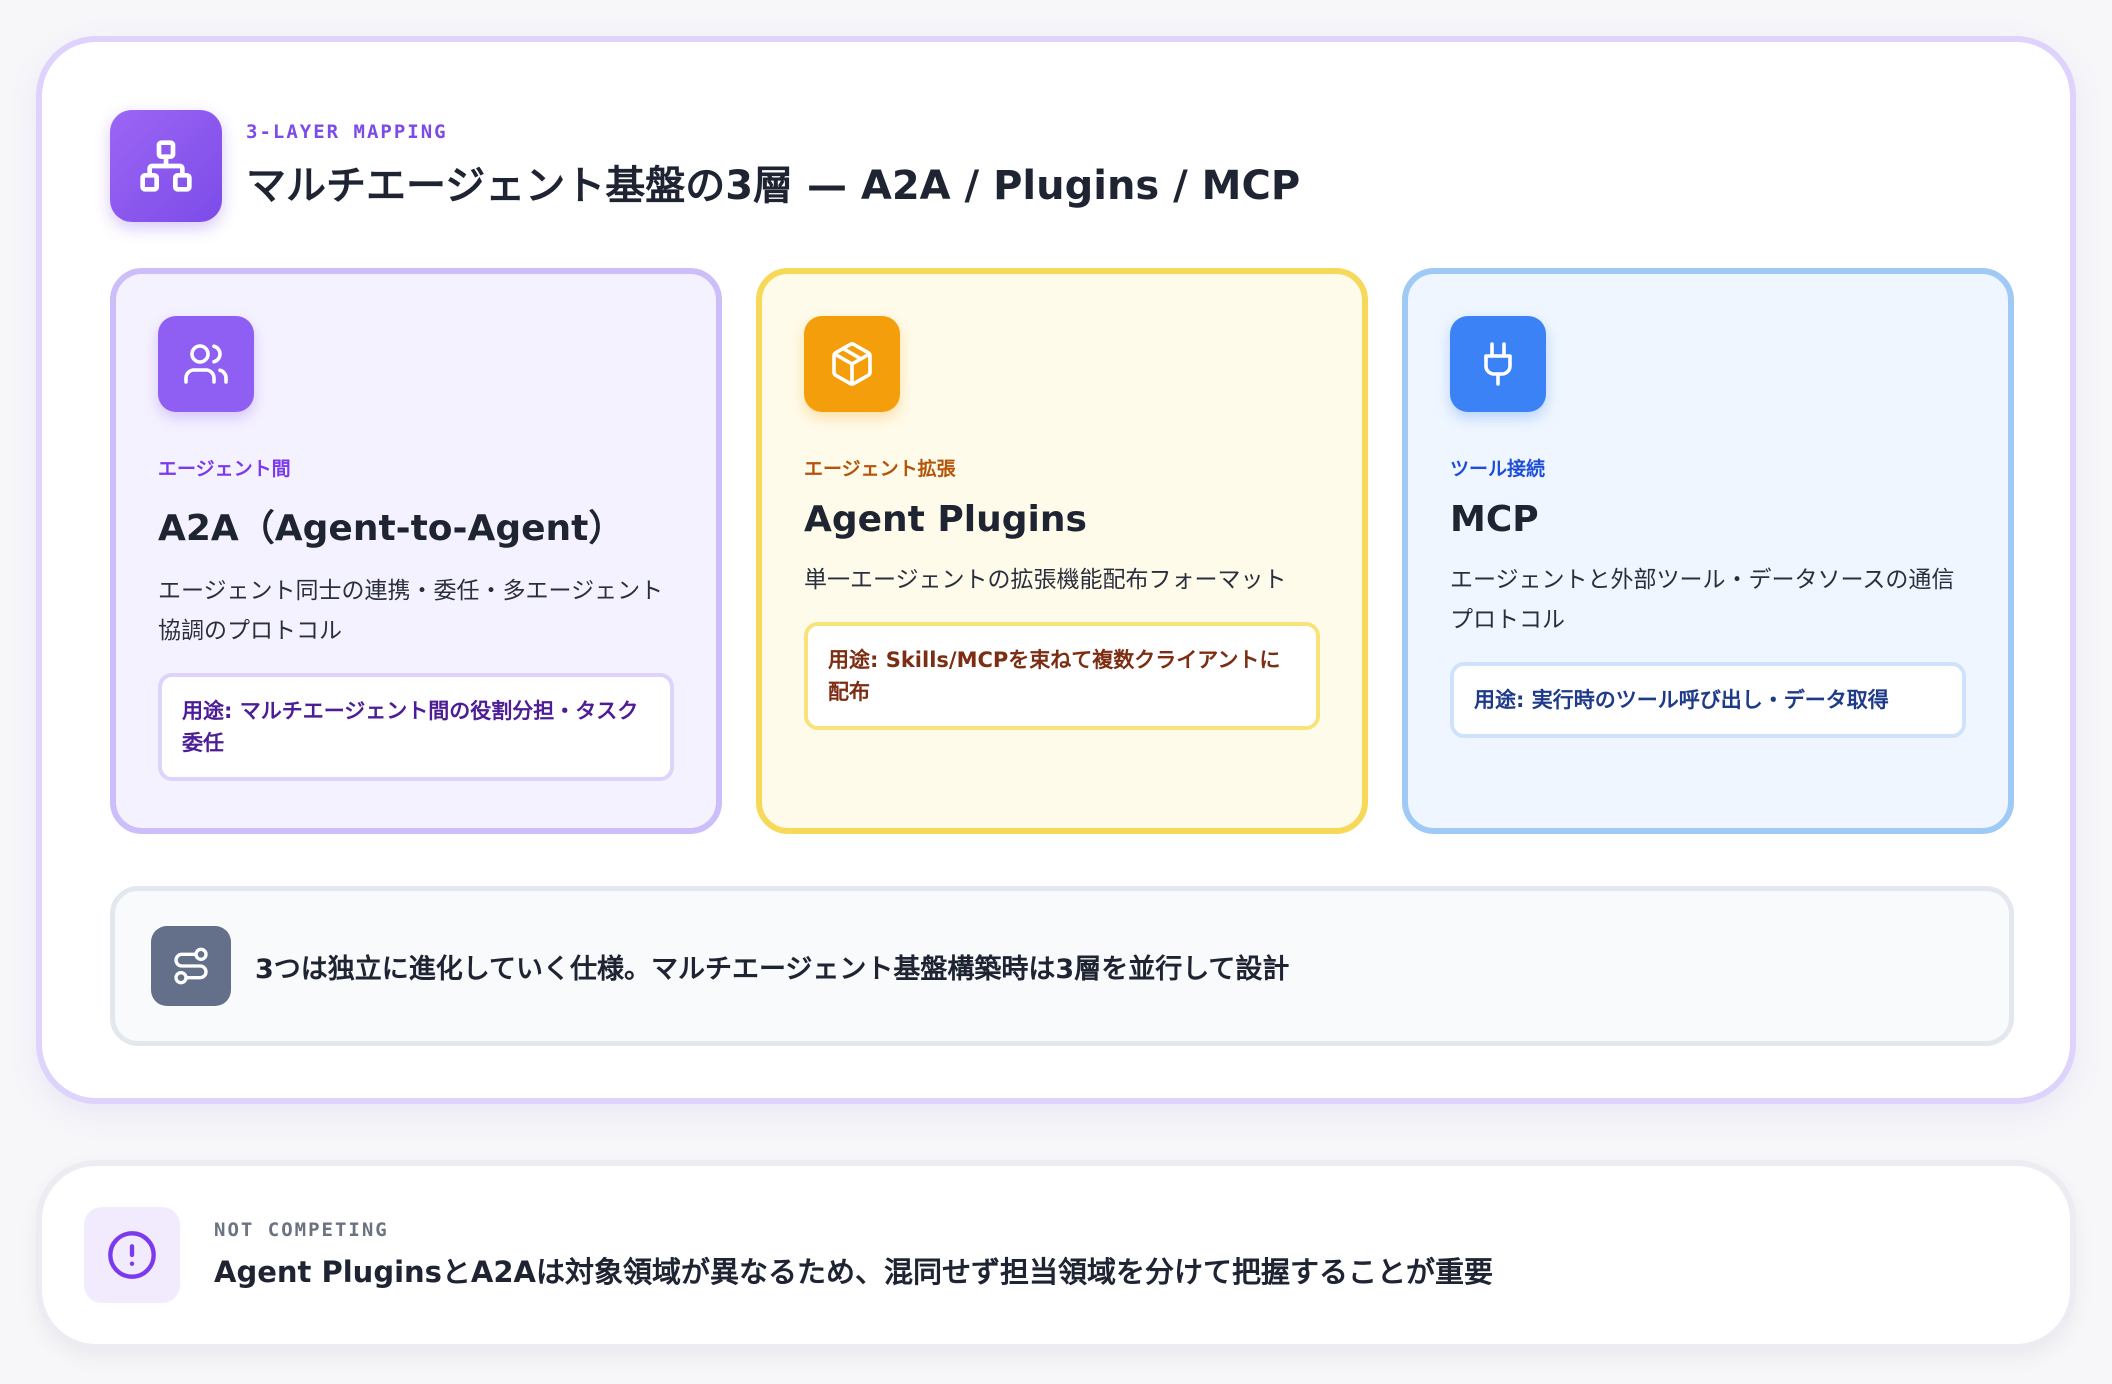 The image size is (2112, 1384). Describe the element at coordinates (1494, 519) in the screenshot. I see `card-title: MCP` at that location.